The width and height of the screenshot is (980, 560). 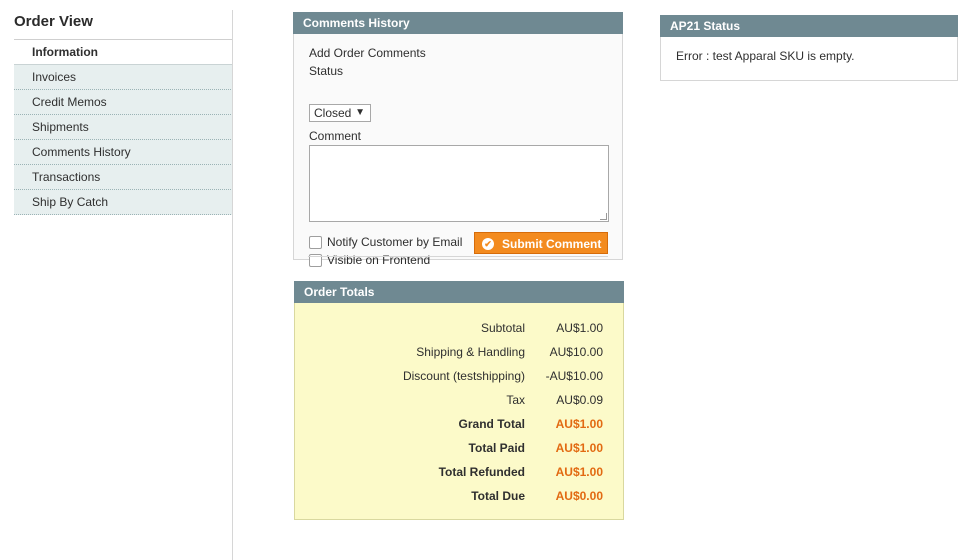 What do you see at coordinates (333, 113) in the screenshot?
I see `status-select-value: Closed` at bounding box center [333, 113].